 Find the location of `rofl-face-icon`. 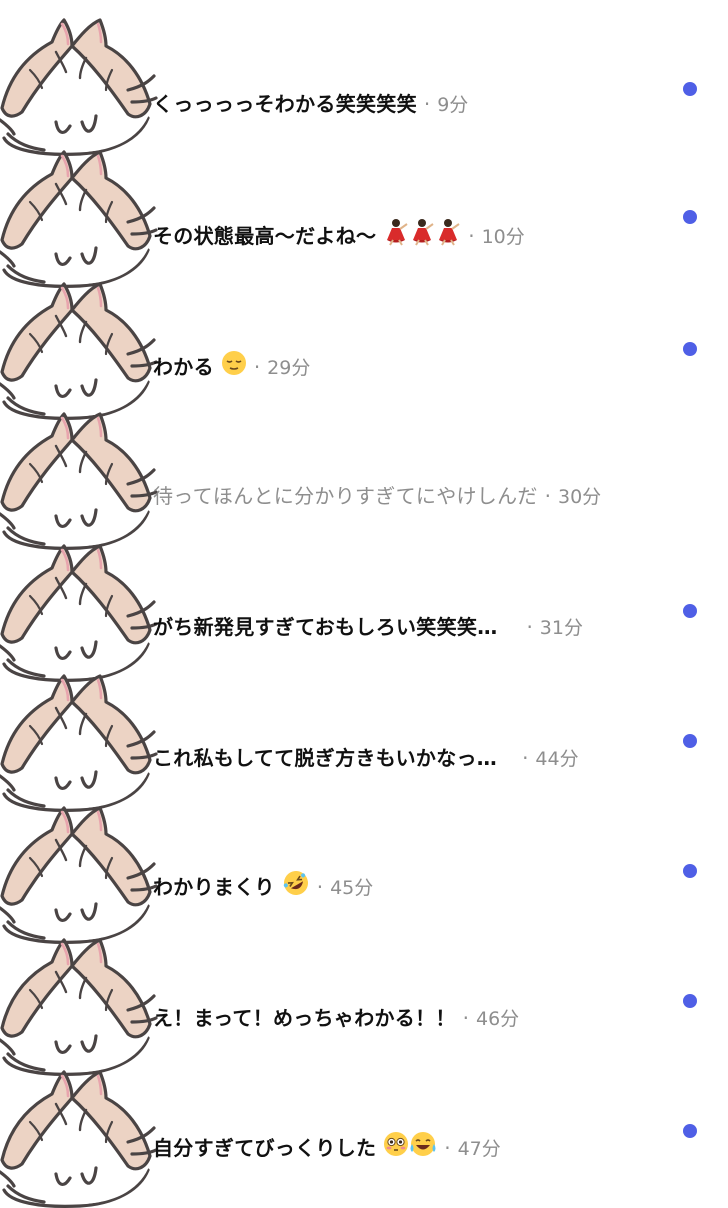

rofl-face-icon is located at coordinates (296, 887).